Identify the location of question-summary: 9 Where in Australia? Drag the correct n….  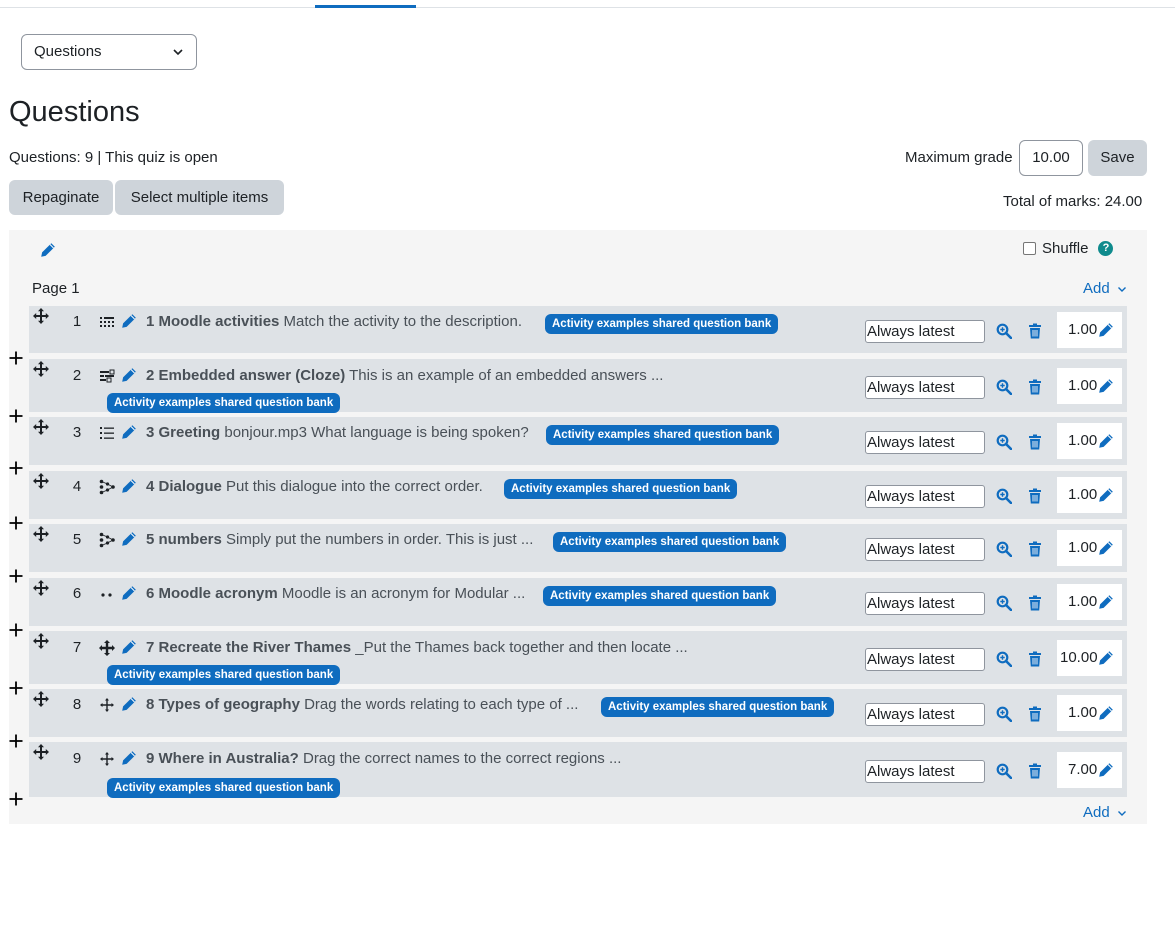
(383, 758).